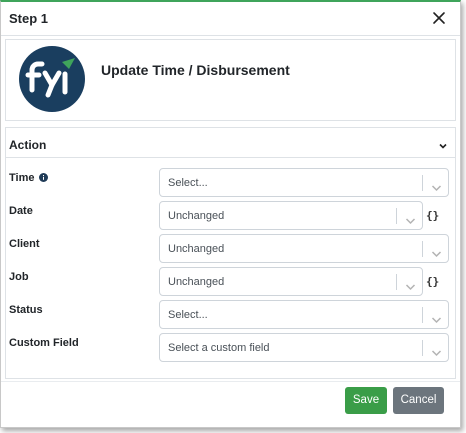 The height and width of the screenshot is (433, 466). What do you see at coordinates (196, 249) in the screenshot?
I see `client-select-value: Unchanged` at bounding box center [196, 249].